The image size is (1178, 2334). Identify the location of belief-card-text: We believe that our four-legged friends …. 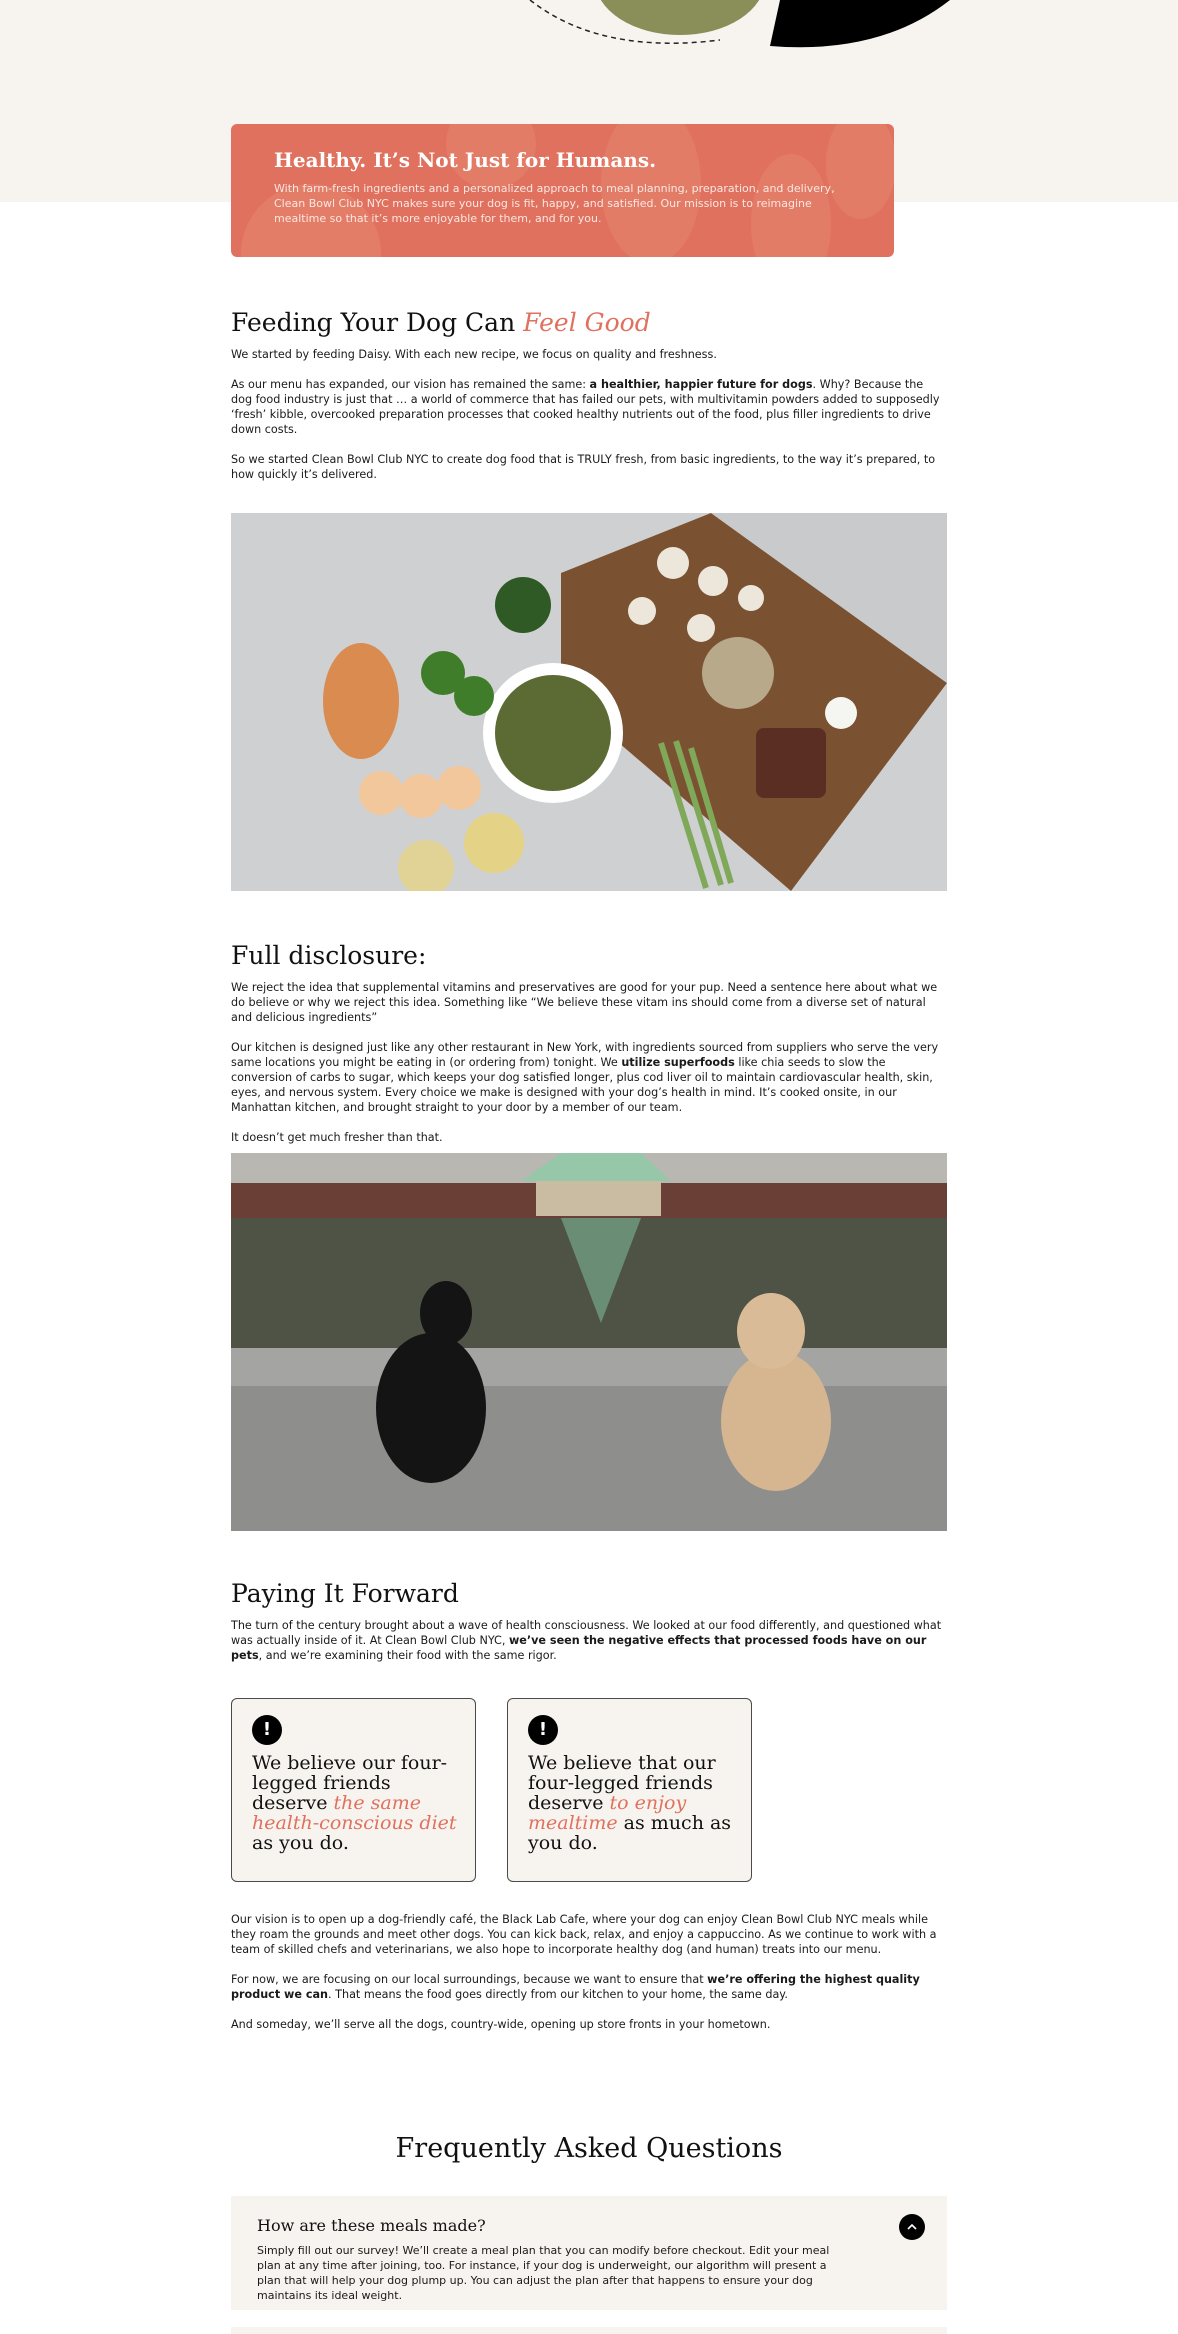
(630, 1803).